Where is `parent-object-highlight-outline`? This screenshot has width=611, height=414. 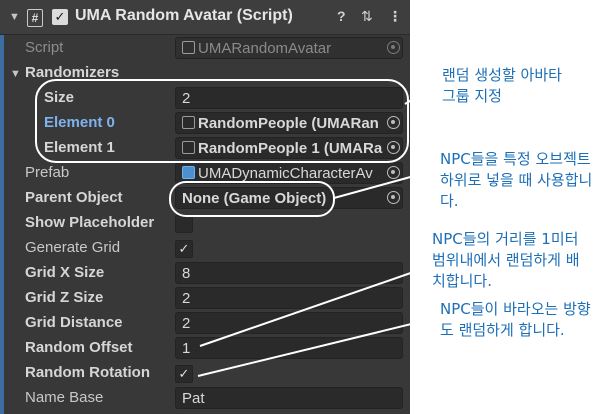
parent-object-highlight-outline is located at coordinates (252, 199).